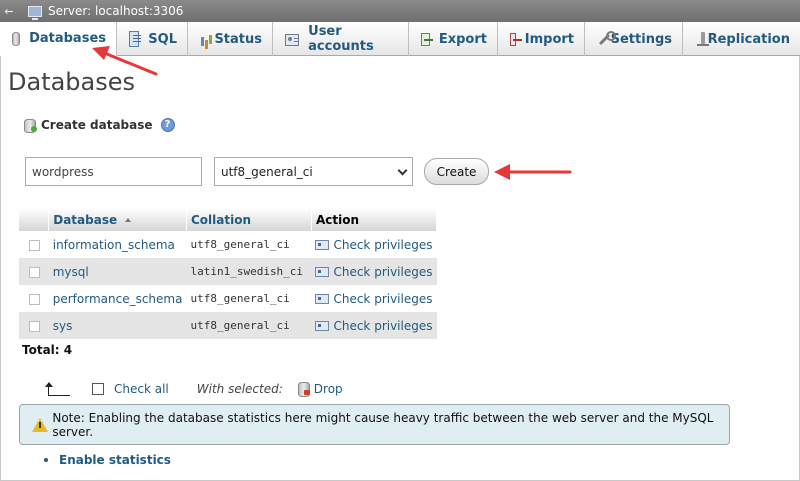 This screenshot has width=800, height=481. I want to click on tab-sql: SQL, so click(152, 39).